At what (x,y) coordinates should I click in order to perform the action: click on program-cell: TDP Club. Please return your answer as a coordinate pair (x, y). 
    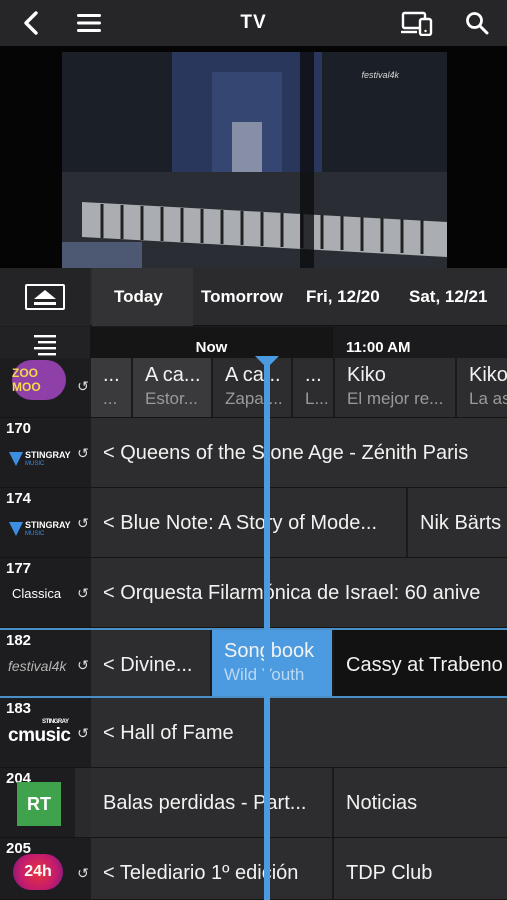
    Looking at the image, I should click on (420, 868).